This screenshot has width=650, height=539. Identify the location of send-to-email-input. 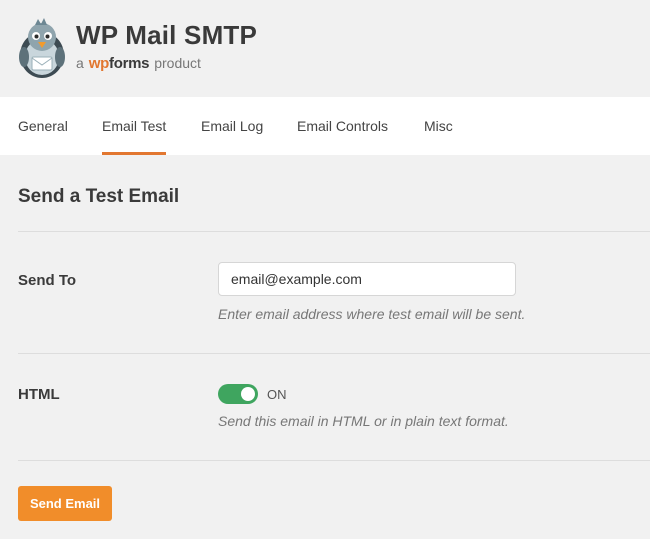
(367, 279).